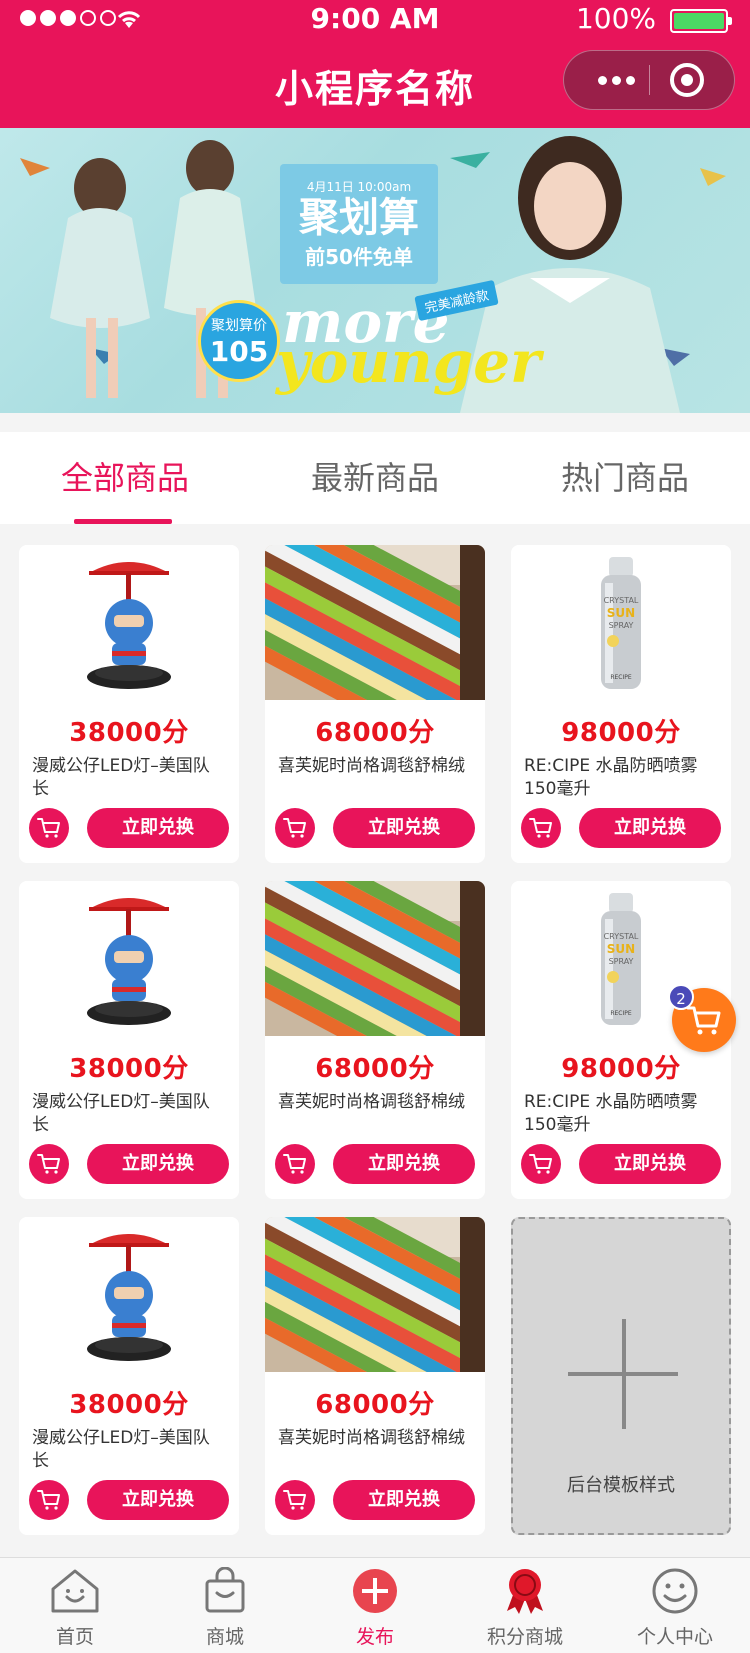  I want to click on tab-hot-products: 热门商品, so click(625, 478).